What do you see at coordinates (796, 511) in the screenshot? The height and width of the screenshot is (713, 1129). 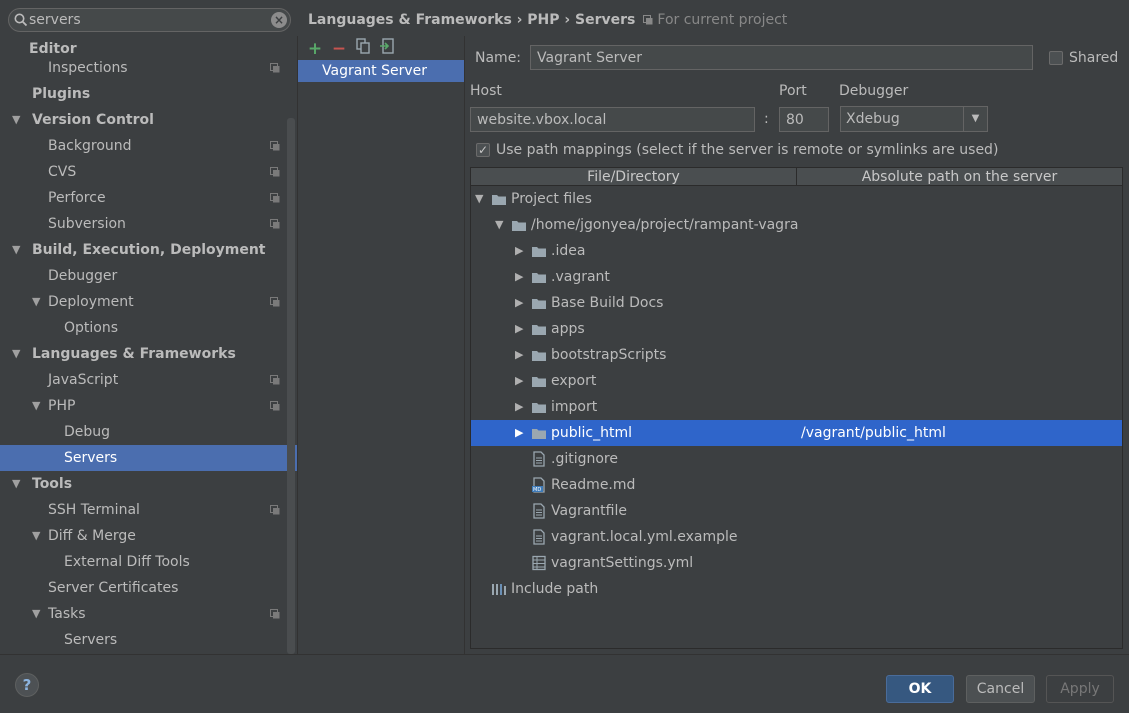 I see `mapping-row: Vagrantfile` at bounding box center [796, 511].